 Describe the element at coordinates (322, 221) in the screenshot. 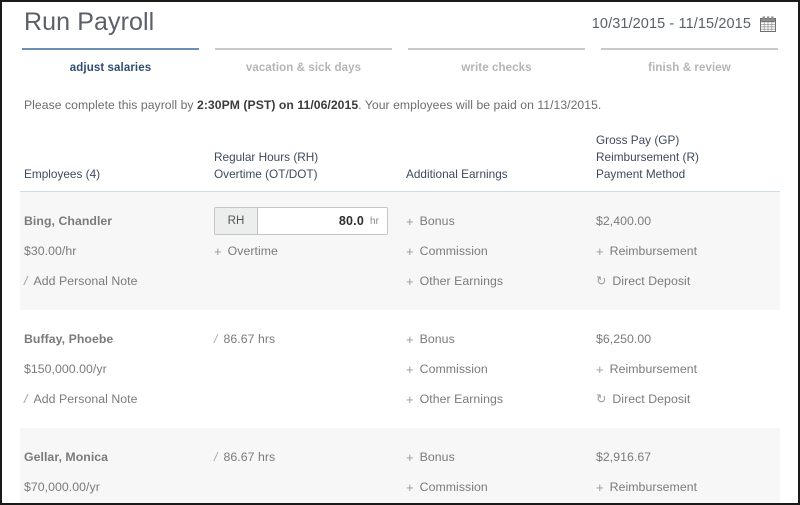

I see `regular-hours-field: 80.0 hr` at that location.